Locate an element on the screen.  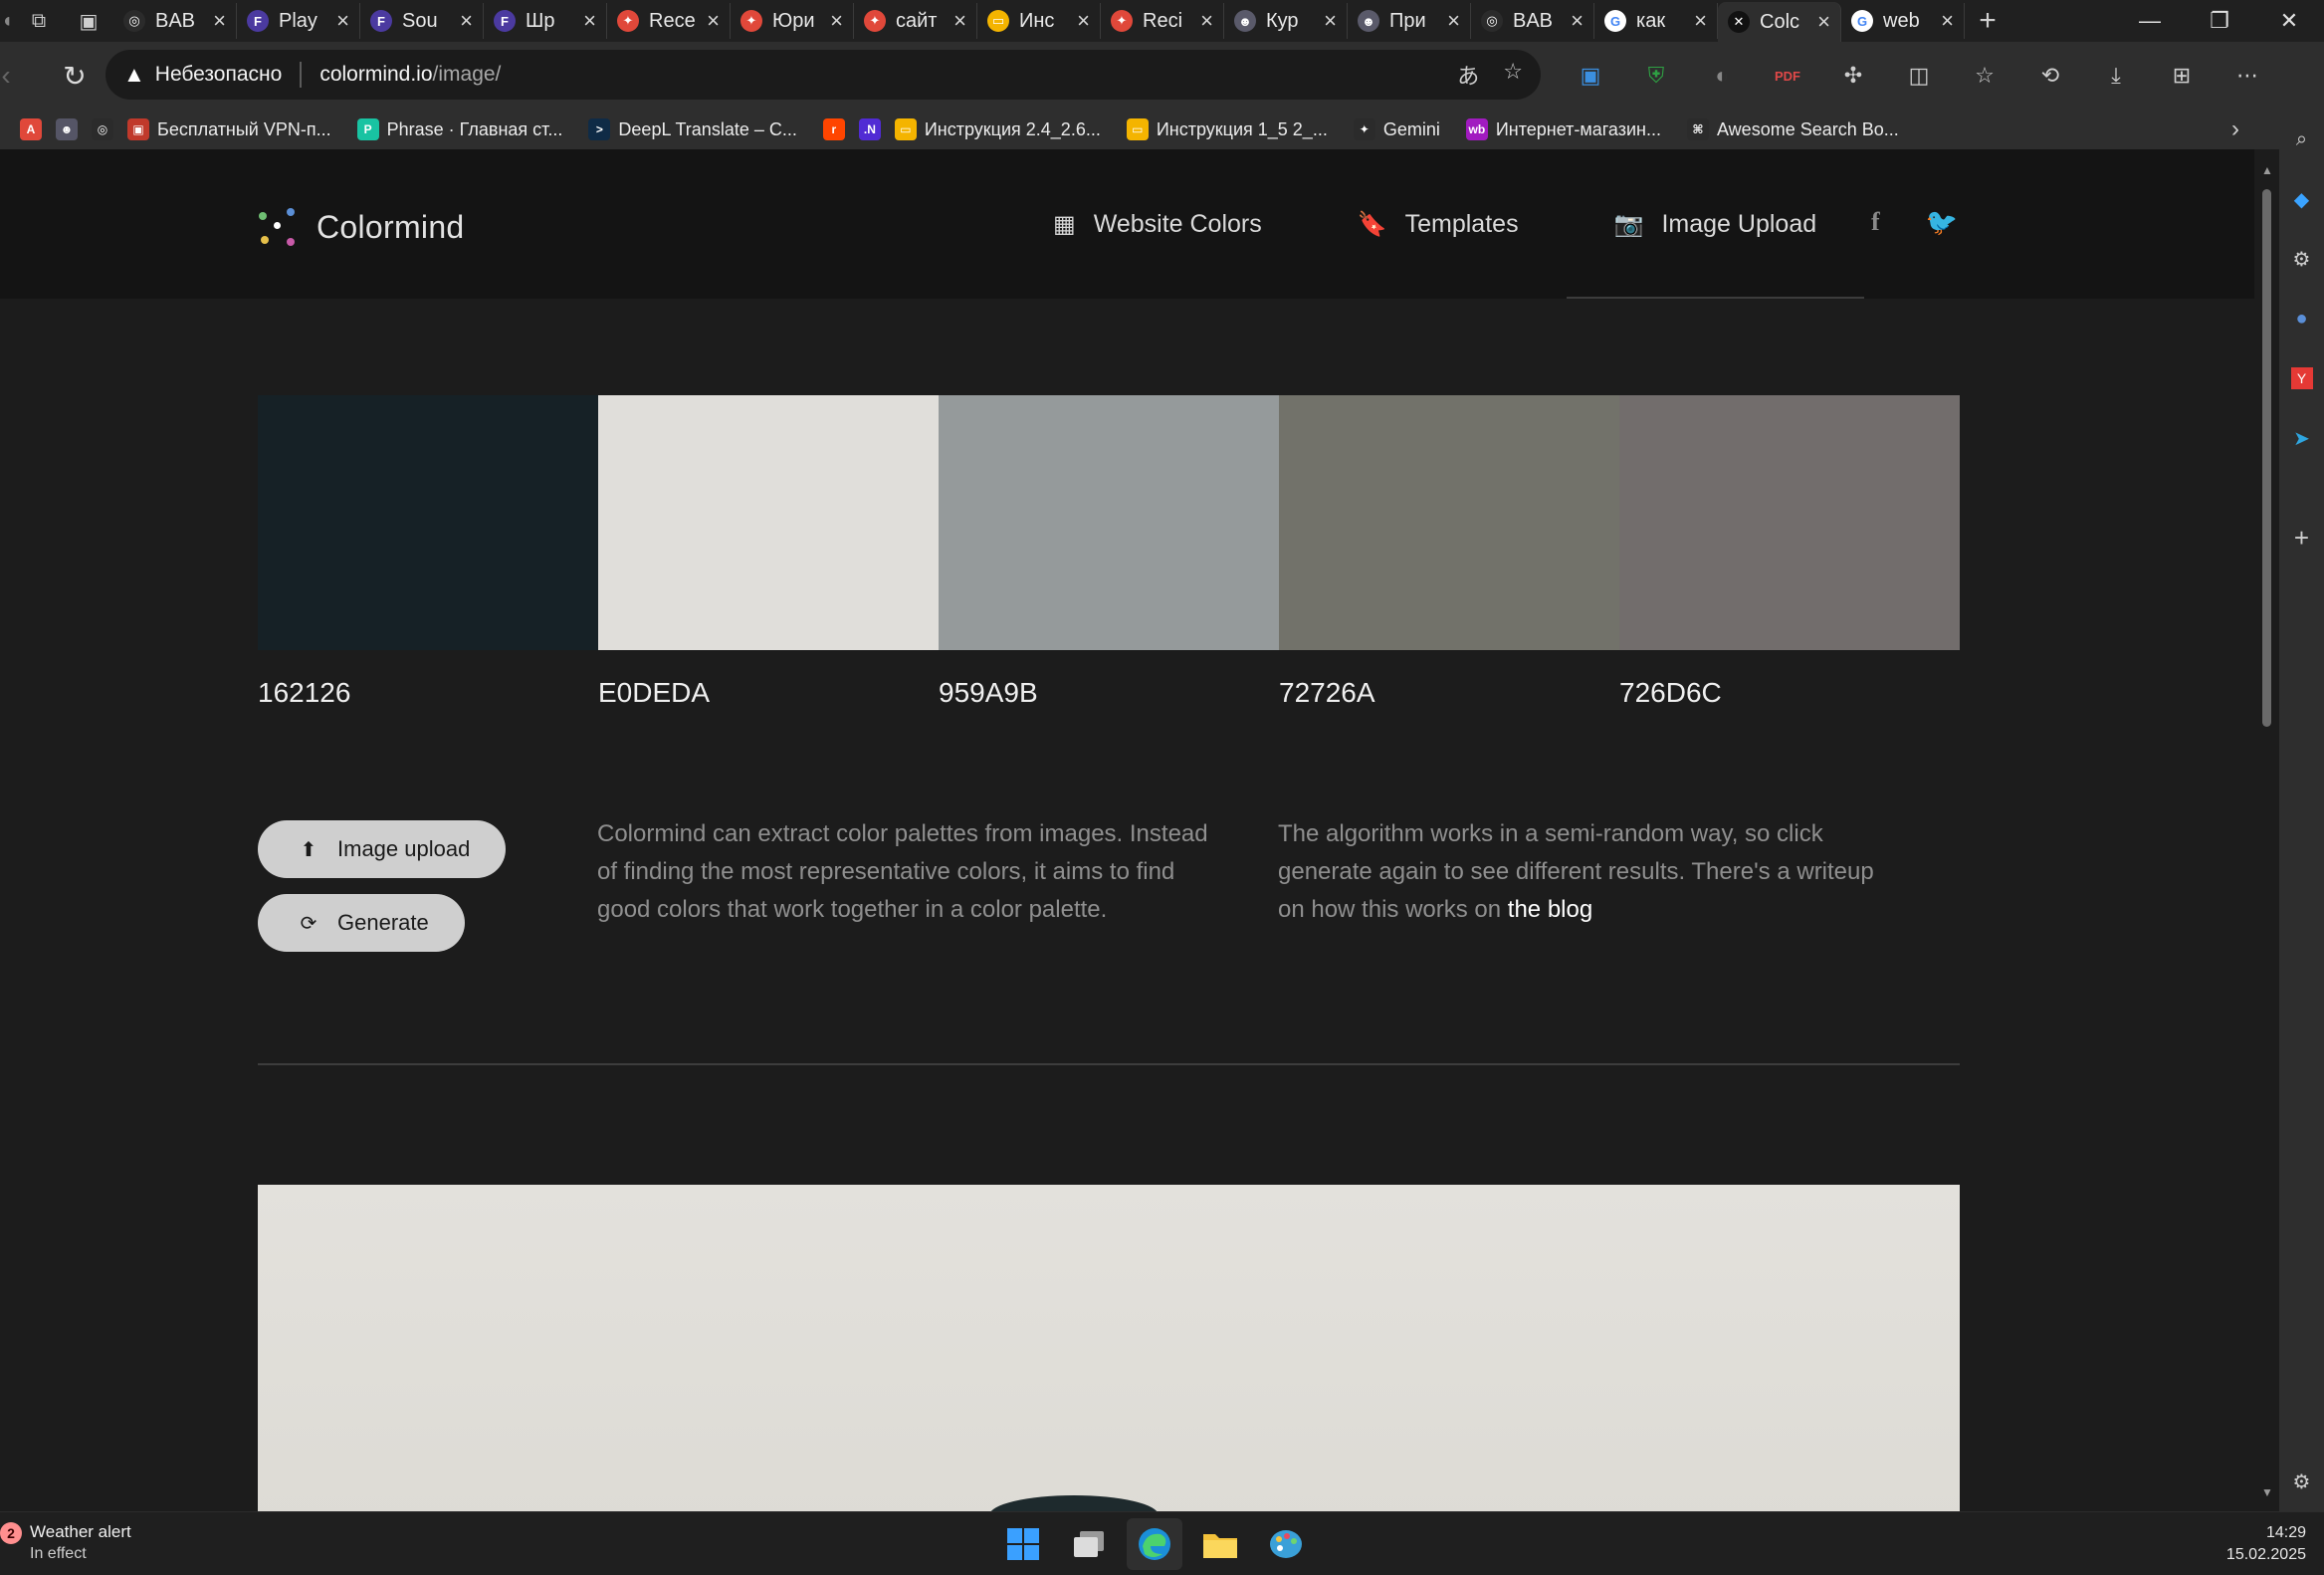
browser-tab: Gweb × is located at coordinates (1903, 21).